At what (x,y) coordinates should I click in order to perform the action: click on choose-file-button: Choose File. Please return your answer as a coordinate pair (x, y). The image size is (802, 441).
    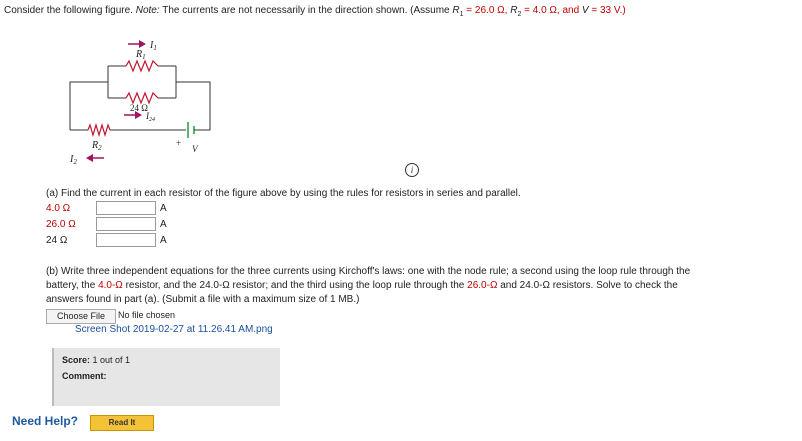
    Looking at the image, I should click on (81, 316).